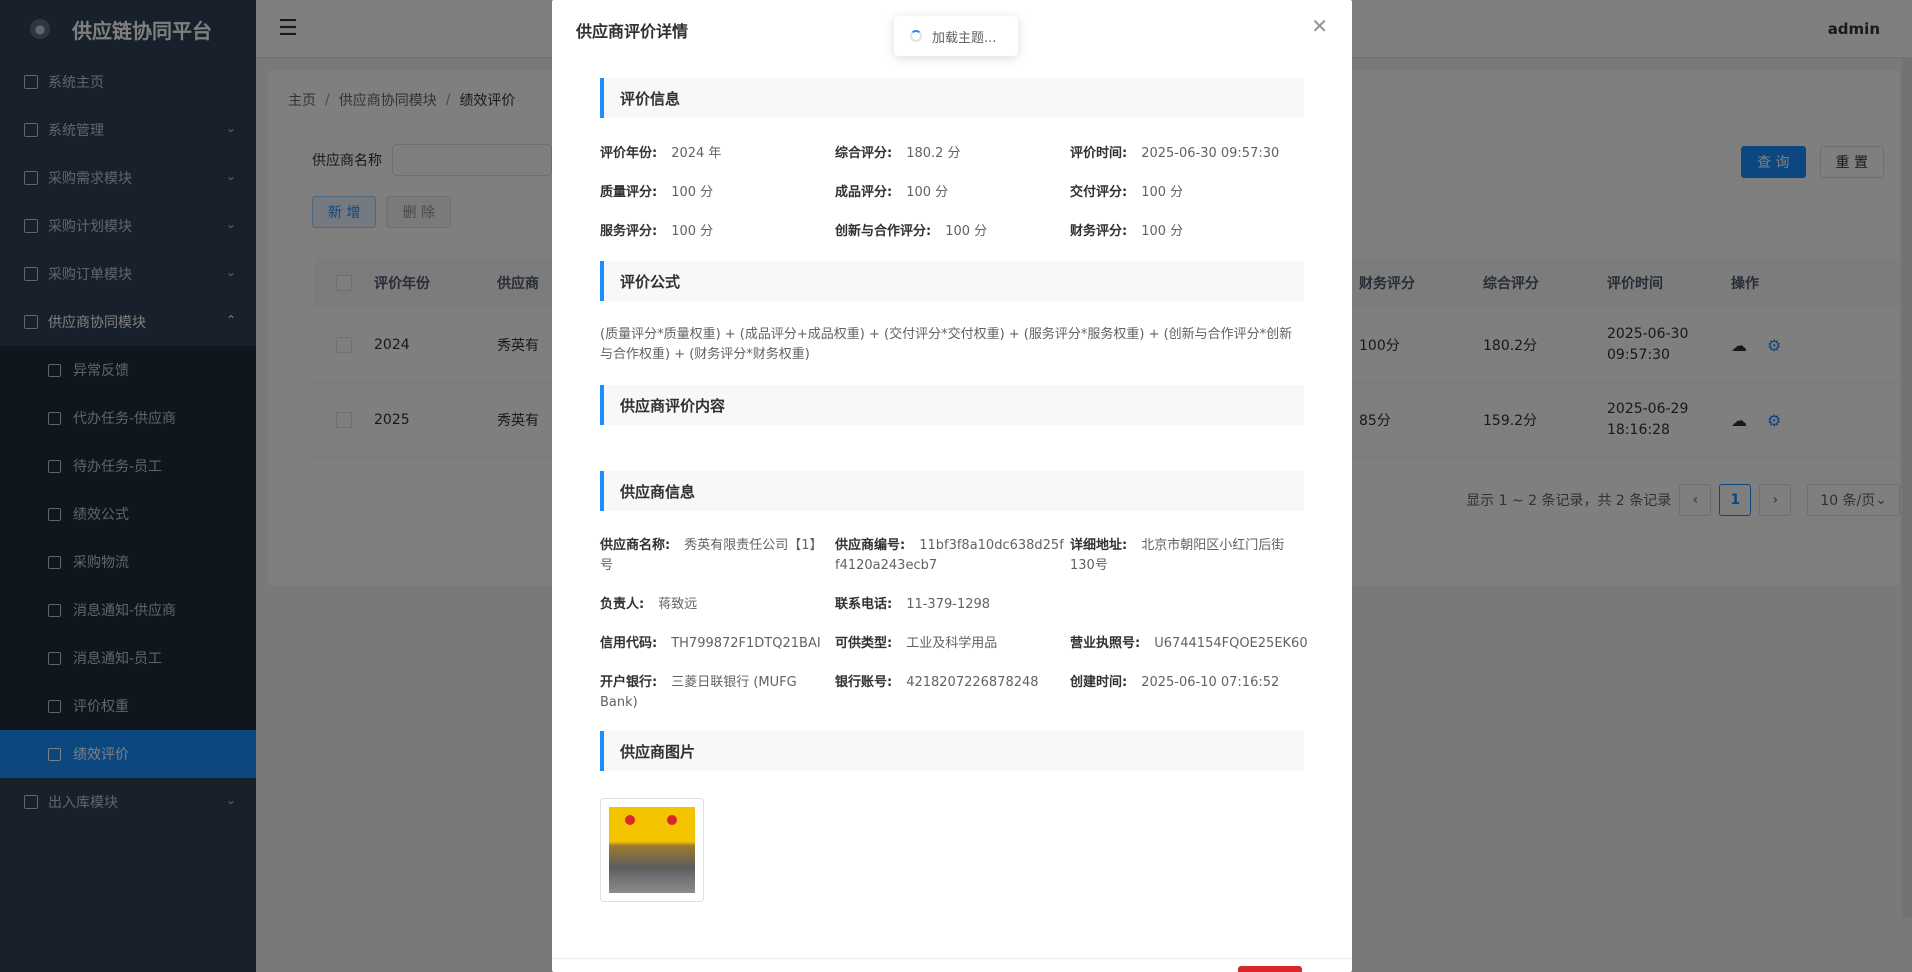 This screenshot has height=972, width=1912. What do you see at coordinates (952, 98) in the screenshot?
I see `section-eval: 评价信息` at bounding box center [952, 98].